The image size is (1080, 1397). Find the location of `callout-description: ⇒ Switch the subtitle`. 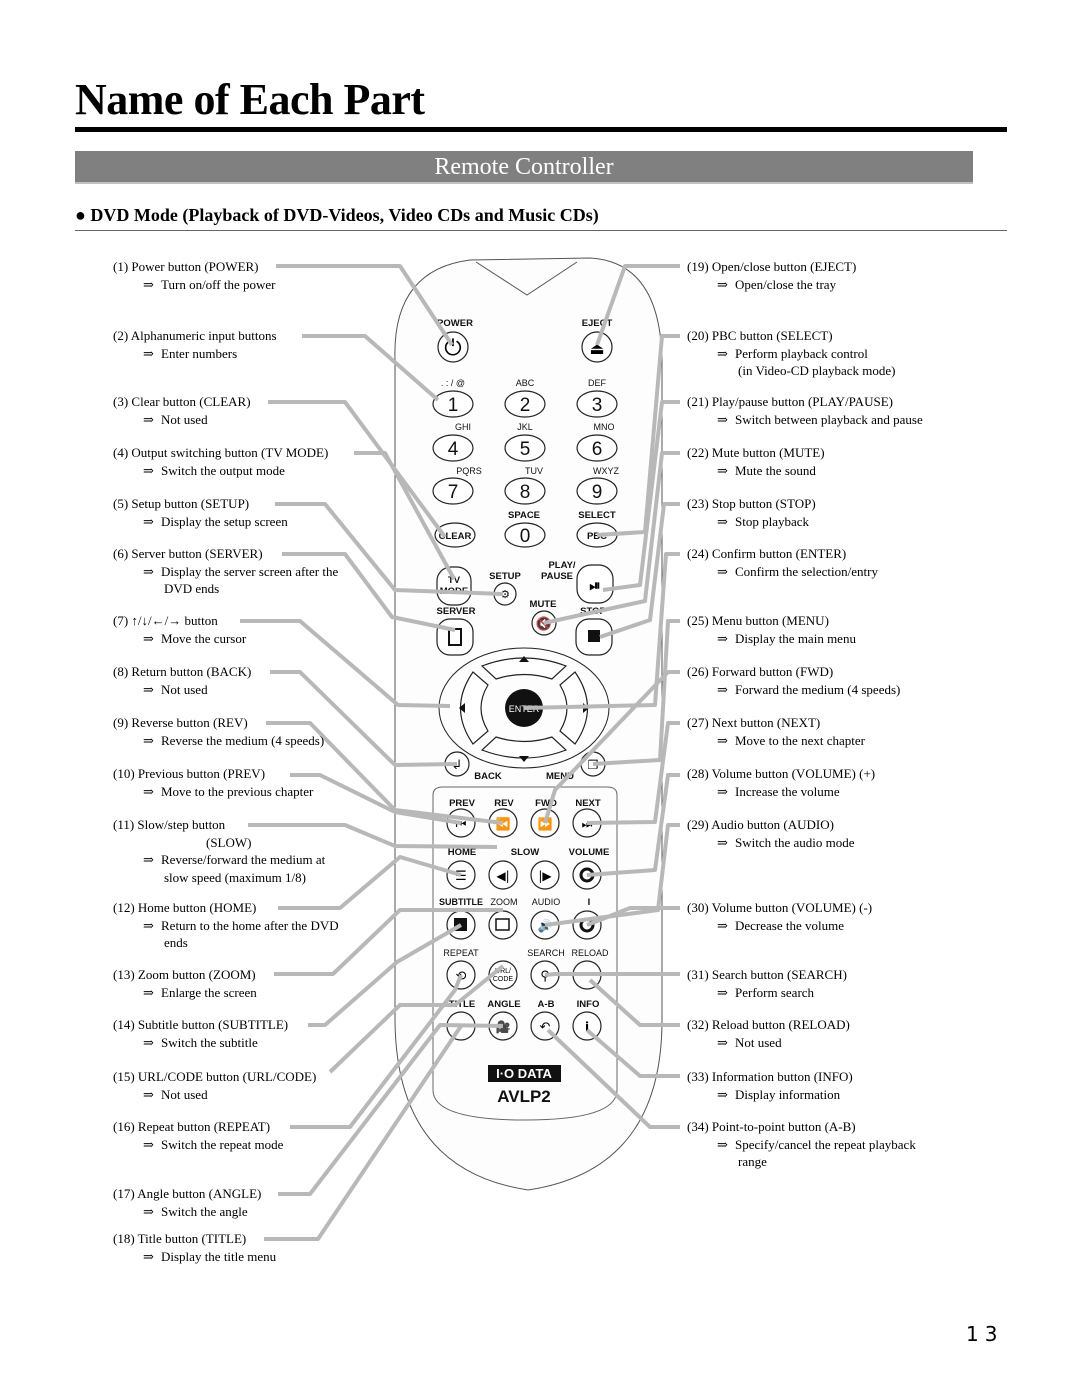

callout-description: ⇒ Switch the subtitle is located at coordinates (200, 1043).